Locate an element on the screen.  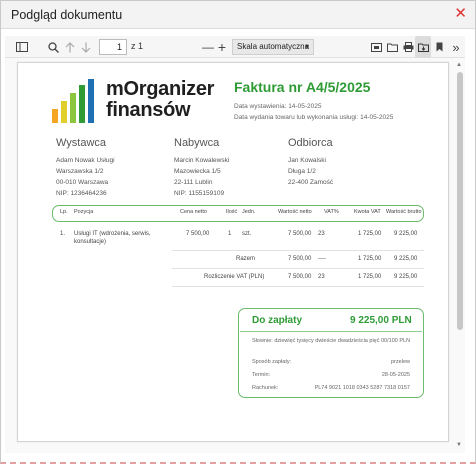
vat-summary-gross: 9 225,00 is located at coordinates (406, 277).